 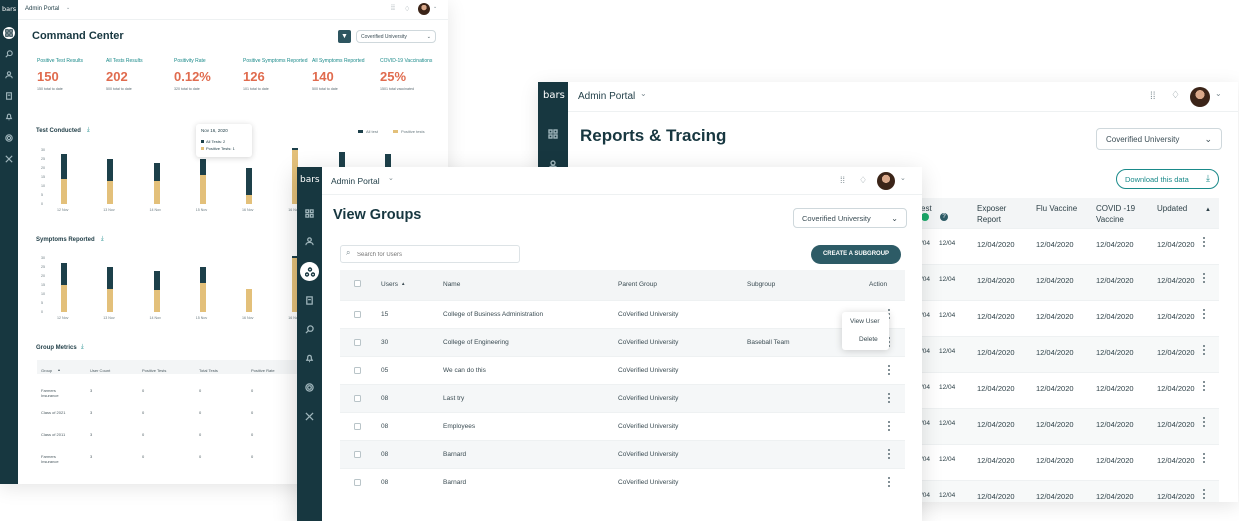 I want to click on table-row: 05 We can do this CoVerified University, so click(x=622, y=370).